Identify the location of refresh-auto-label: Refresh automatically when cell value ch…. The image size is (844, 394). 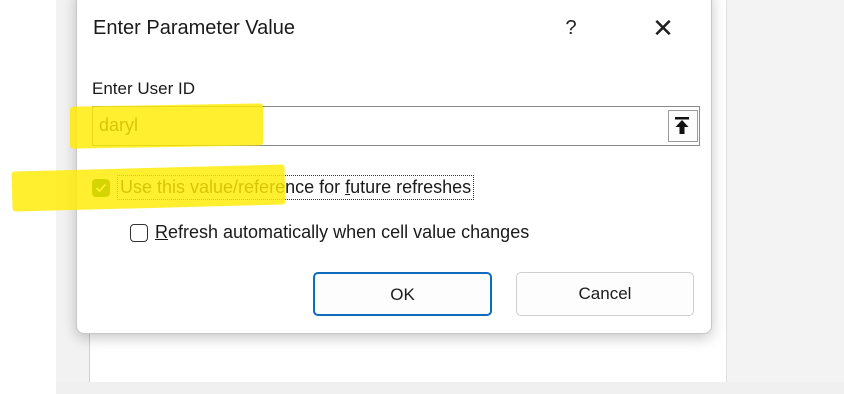
(342, 232).